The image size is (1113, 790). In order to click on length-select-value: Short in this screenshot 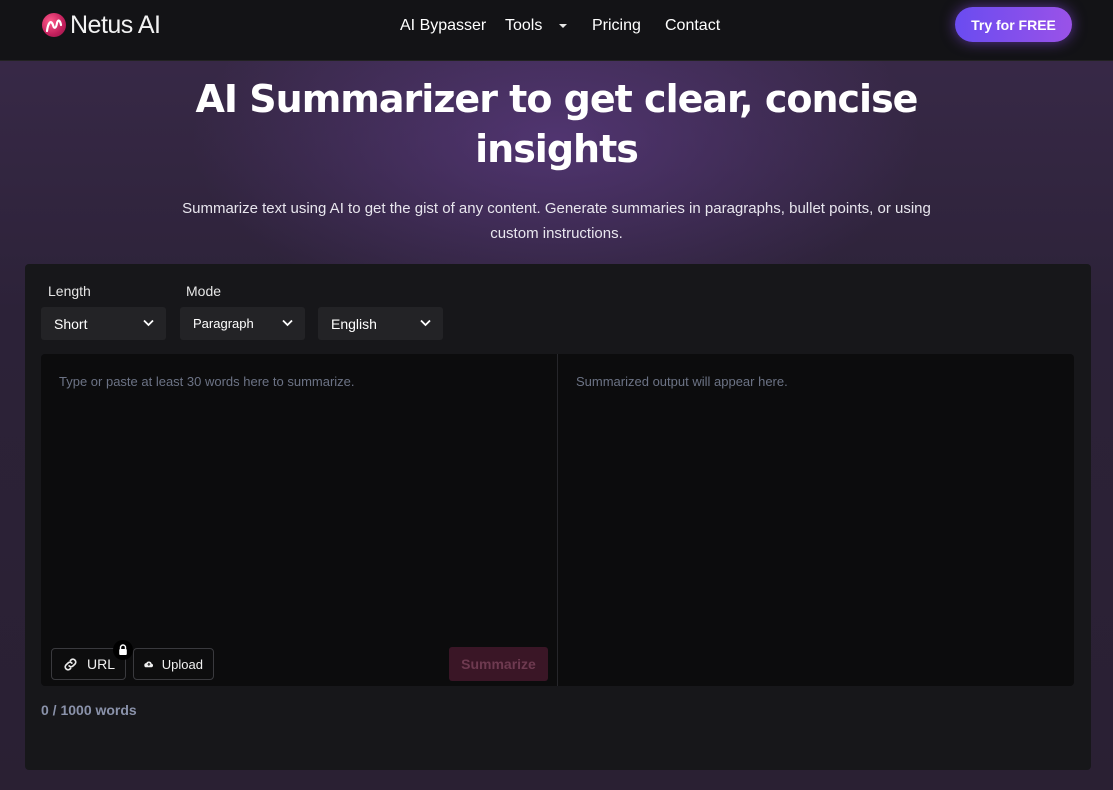, I will do `click(71, 323)`.